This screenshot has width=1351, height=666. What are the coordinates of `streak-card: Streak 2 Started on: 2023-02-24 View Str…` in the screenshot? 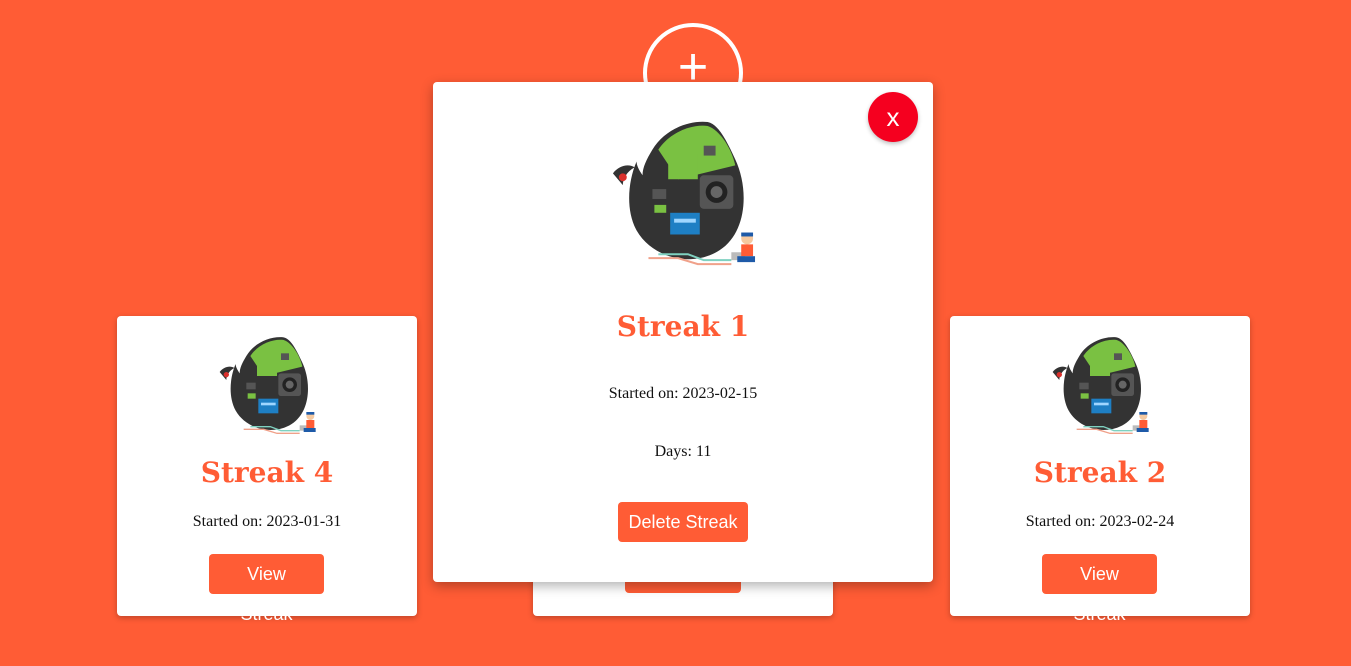 It's located at (1100, 470).